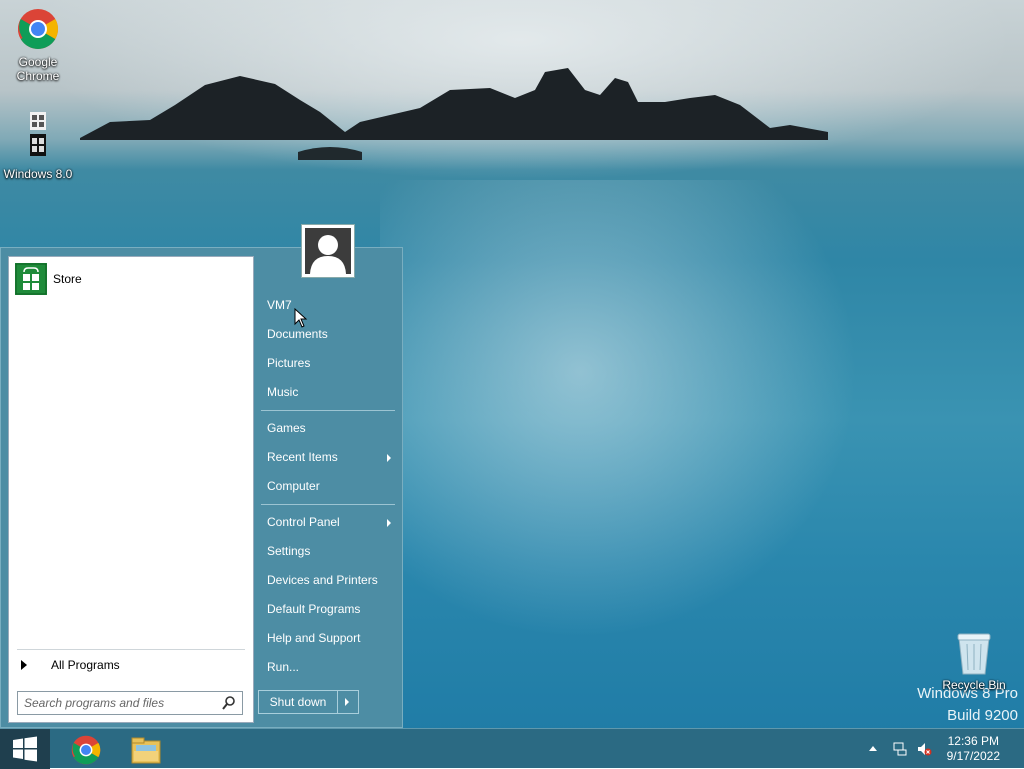 The width and height of the screenshot is (1024, 769). Describe the element at coordinates (283, 392) in the screenshot. I see `menu-item-label: Music` at that location.